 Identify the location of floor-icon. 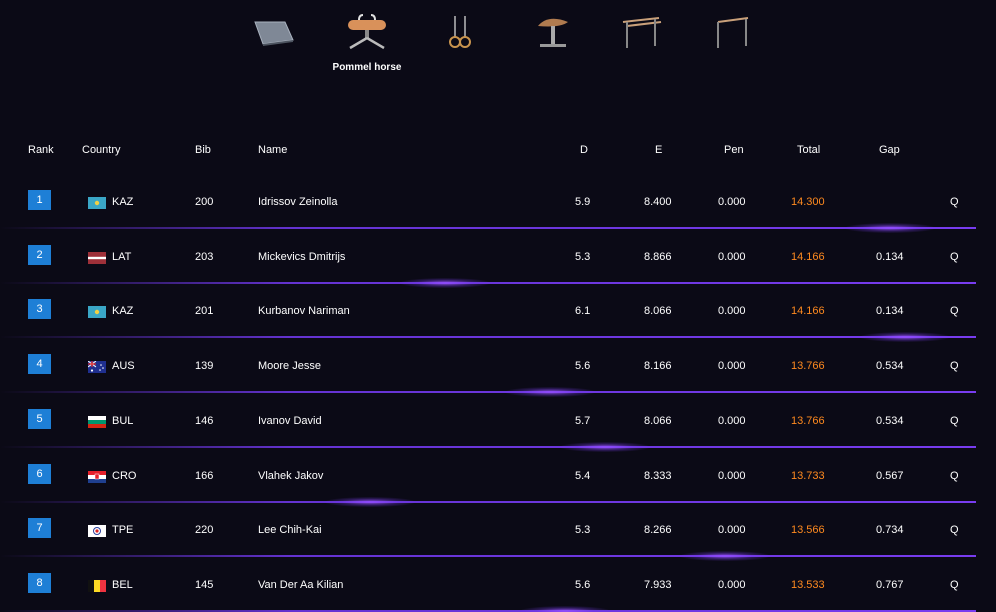
(274, 33).